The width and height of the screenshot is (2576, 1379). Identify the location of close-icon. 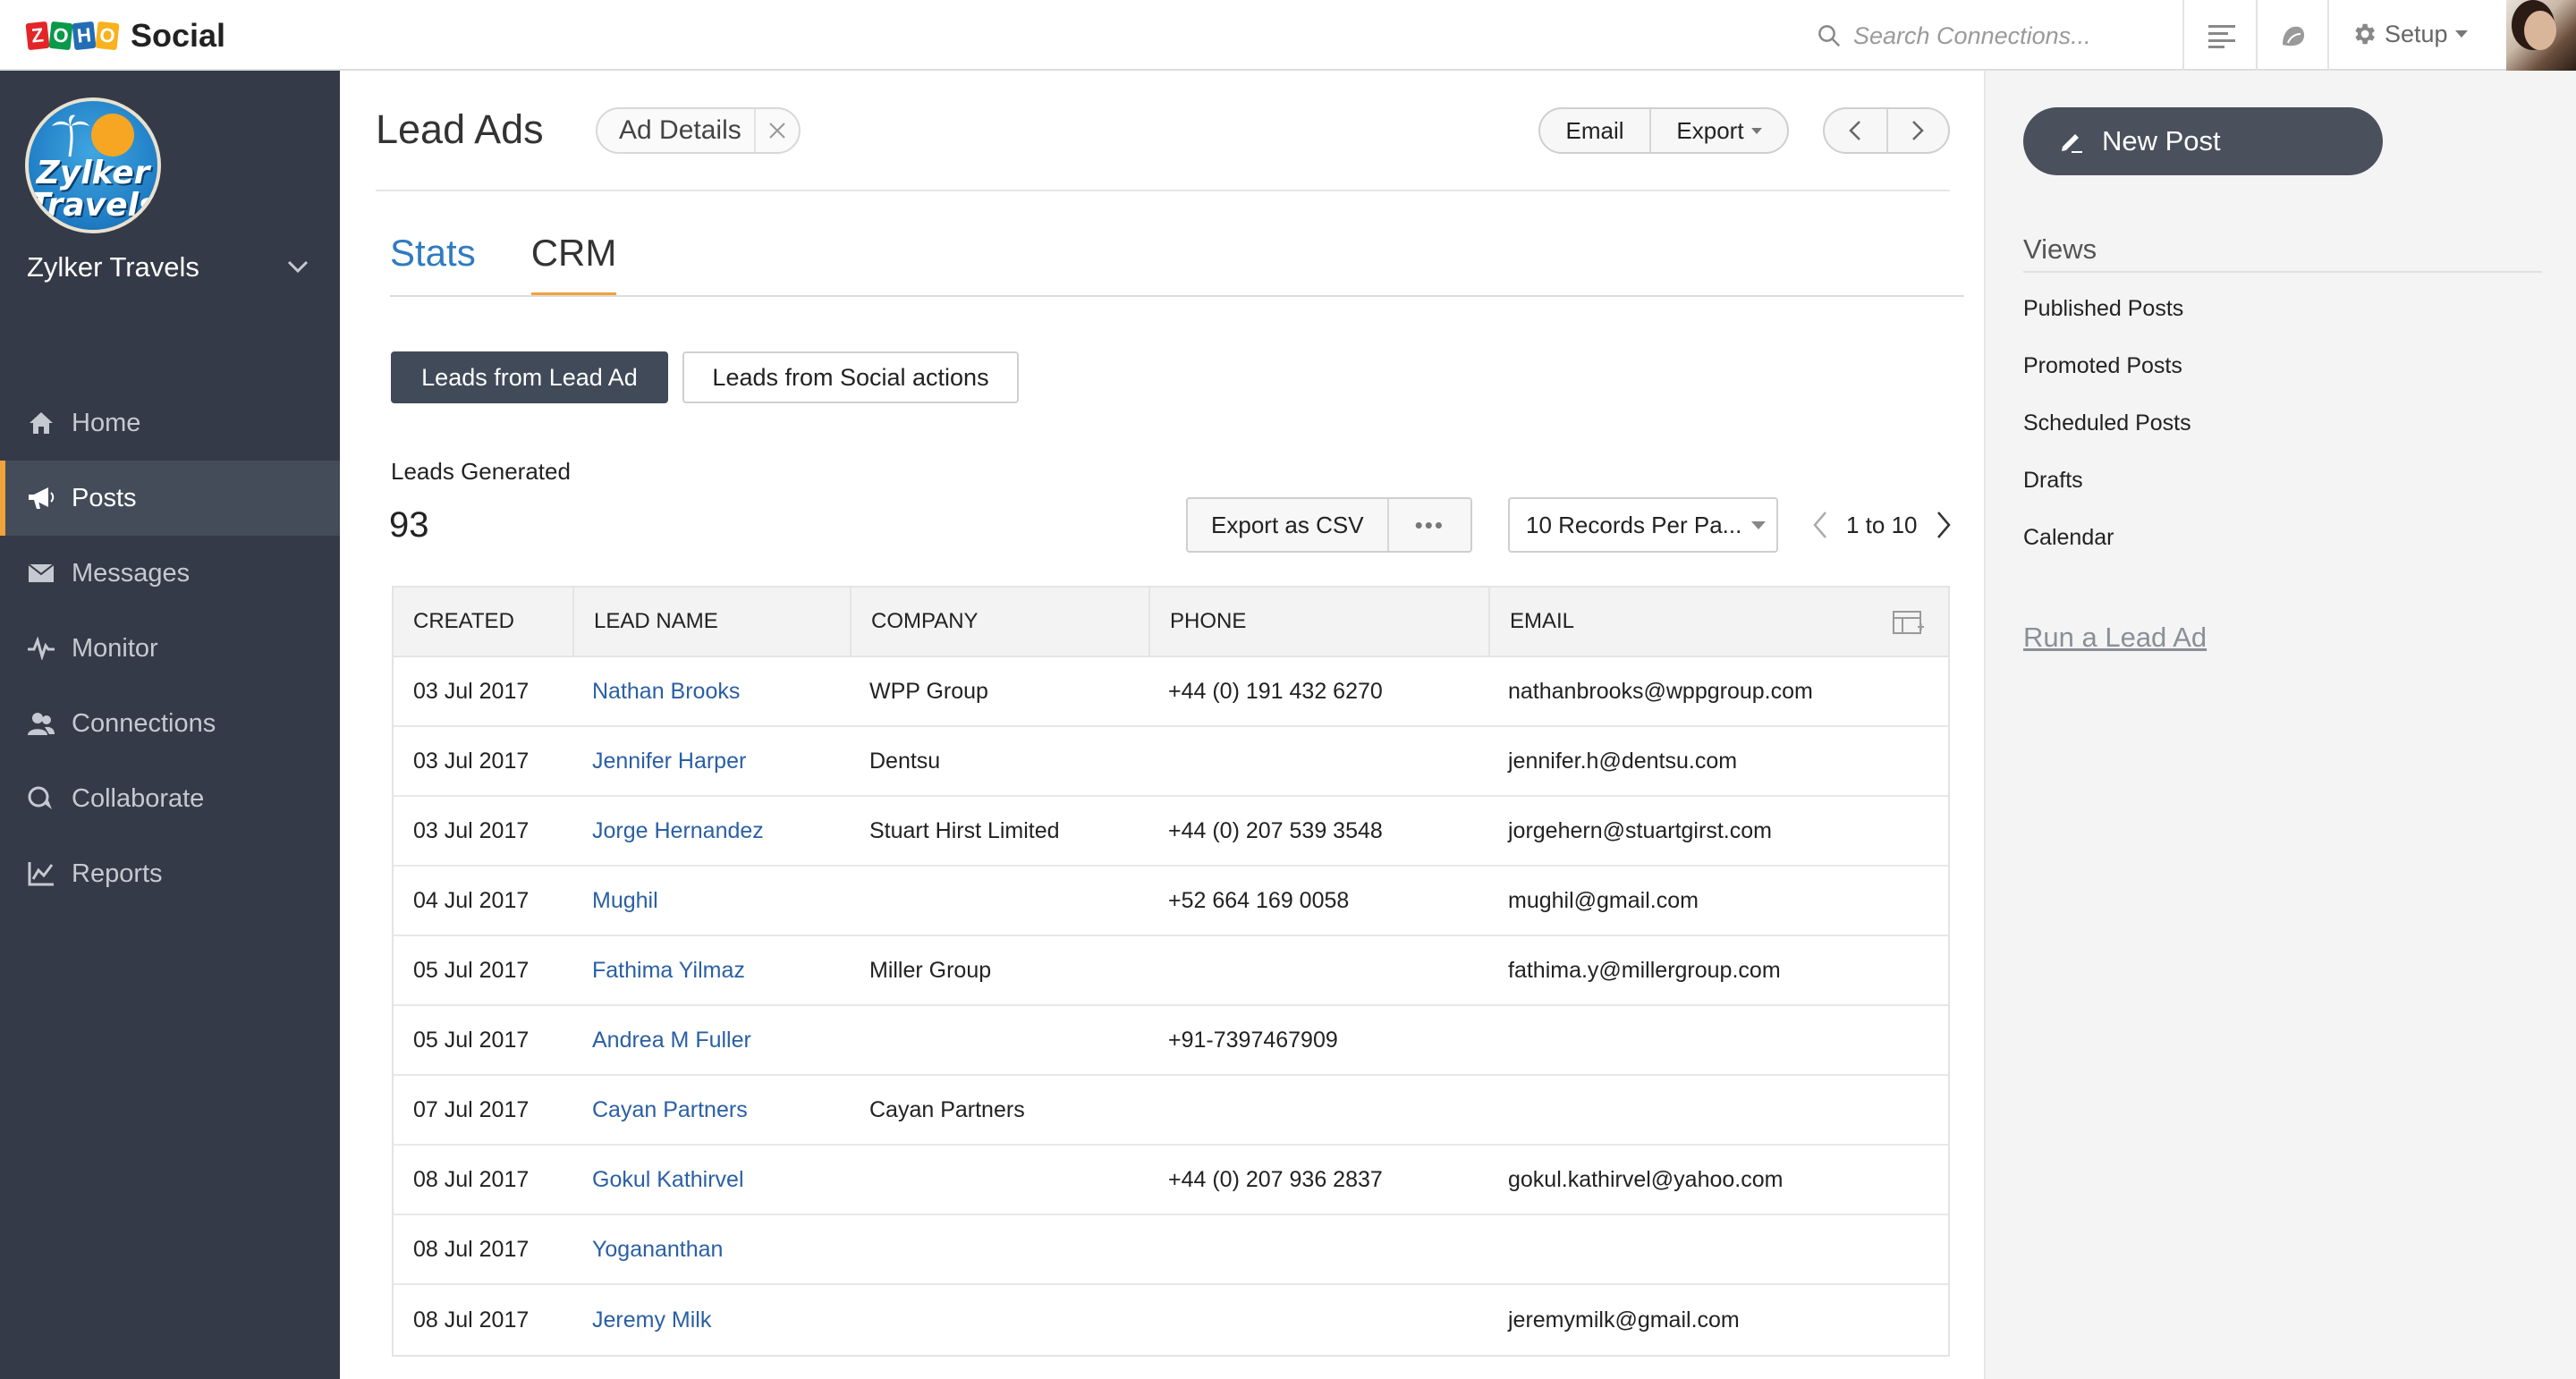
(776, 130).